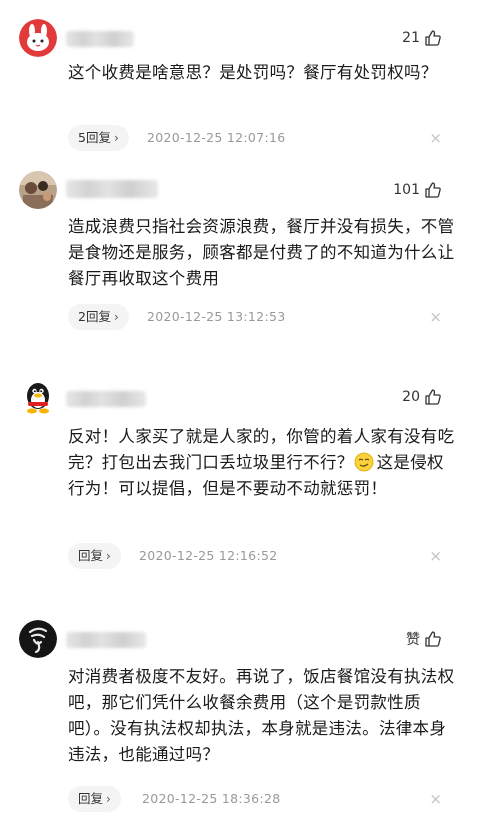  What do you see at coordinates (279, 556) in the screenshot?
I see `comment-footer: 回复 › 2020-12-25 12:16:52 ×` at bounding box center [279, 556].